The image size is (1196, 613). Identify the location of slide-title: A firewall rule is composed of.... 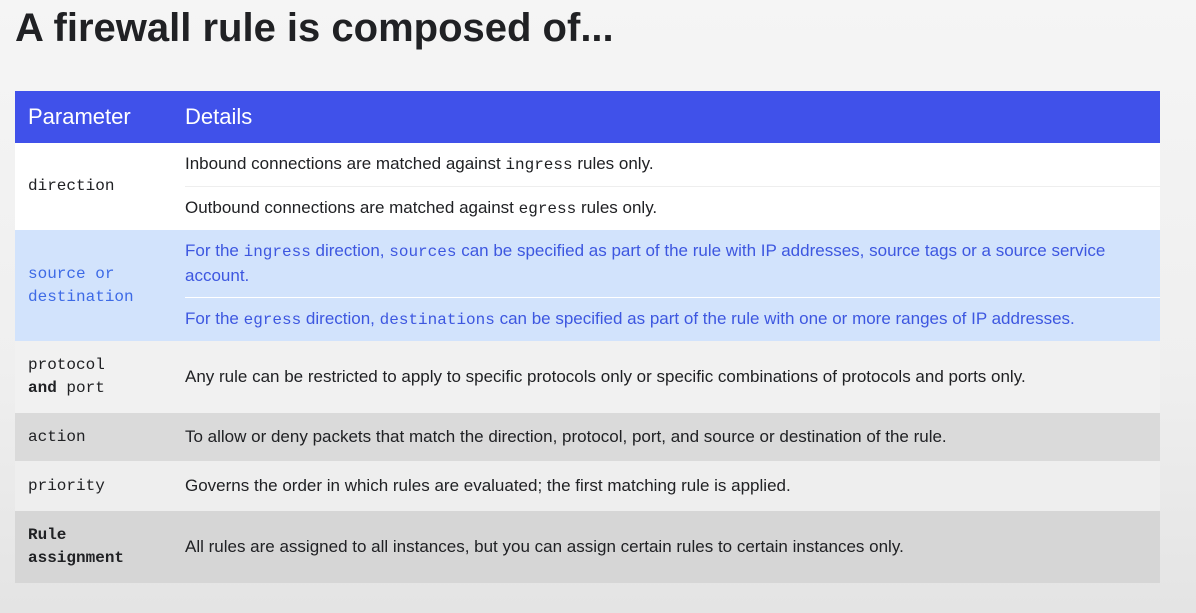
(314, 28).